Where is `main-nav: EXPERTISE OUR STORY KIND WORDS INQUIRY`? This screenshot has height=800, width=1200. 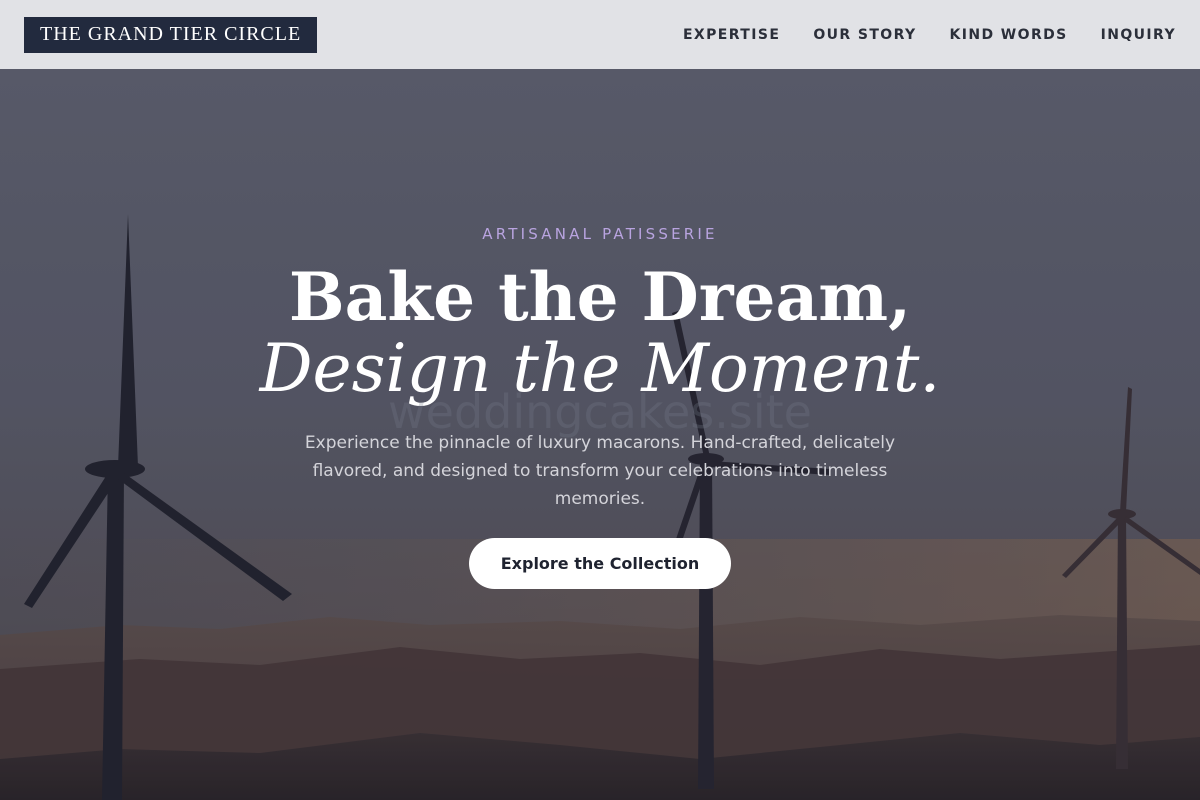
main-nav: EXPERTISE OUR STORY KIND WORDS INQUIRY is located at coordinates (929, 35).